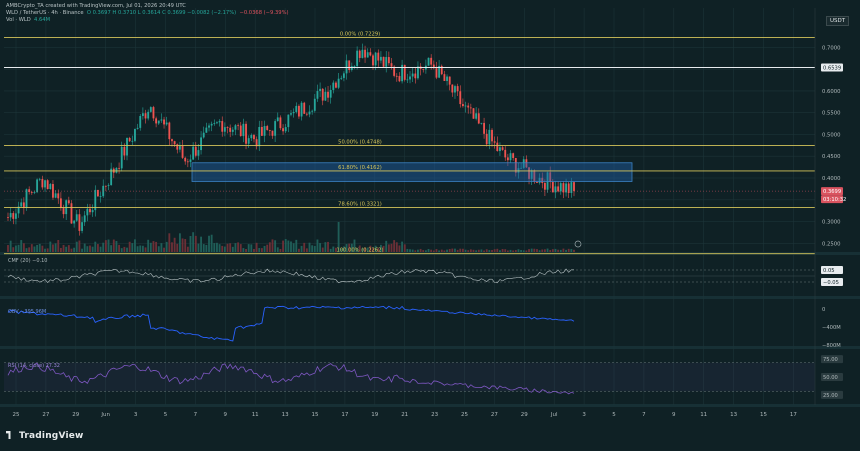  What do you see at coordinates (830, 396) in the screenshot?
I see `rsi-tick-25: 25.00` at bounding box center [830, 396].